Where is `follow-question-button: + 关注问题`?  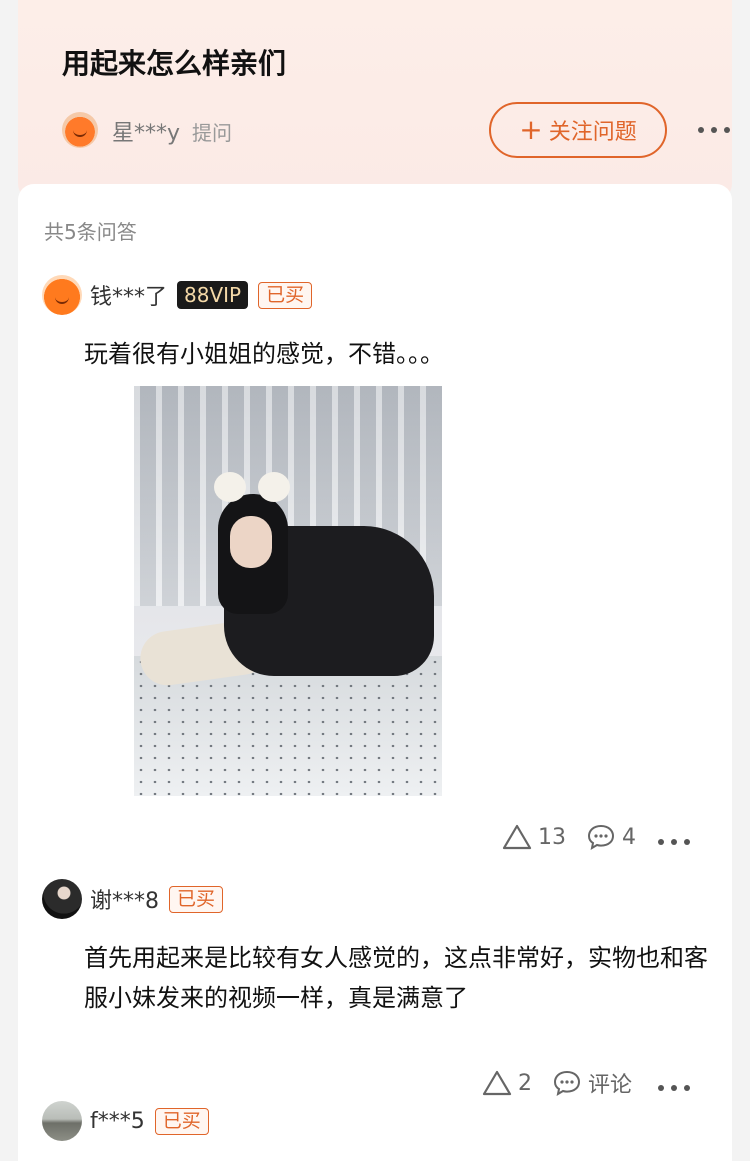
follow-question-button: + 关注问题 is located at coordinates (578, 130).